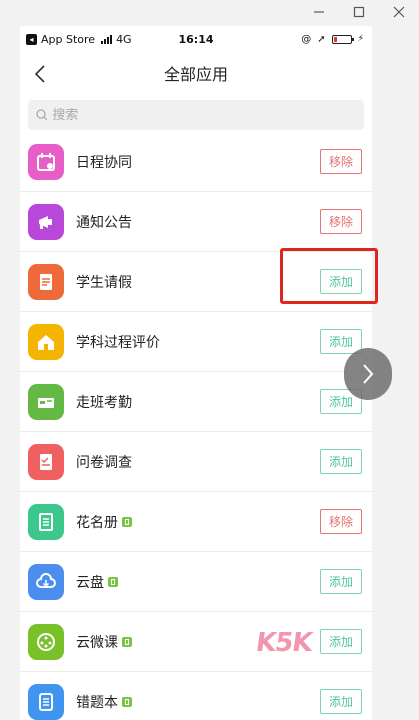 The image size is (419, 720). What do you see at coordinates (196, 162) in the screenshot?
I see `app-row: 日程协同 移除` at bounding box center [196, 162].